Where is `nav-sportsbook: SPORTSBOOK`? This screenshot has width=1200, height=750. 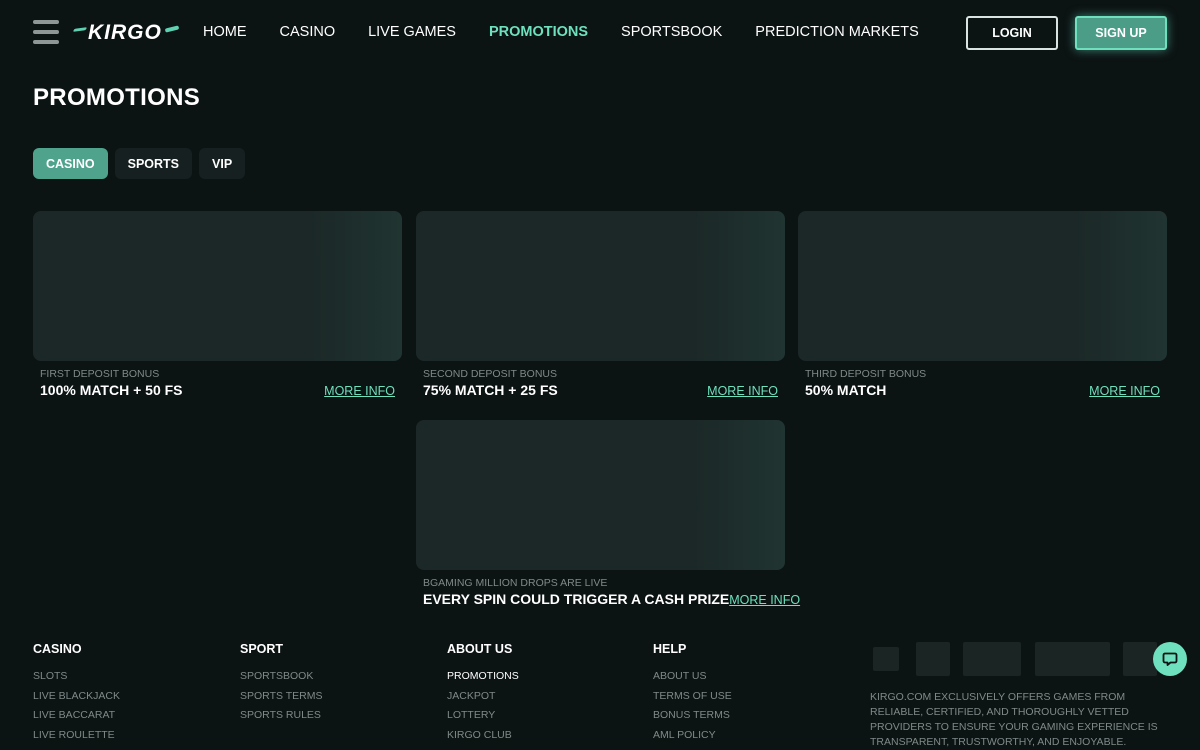 nav-sportsbook: SPORTSBOOK is located at coordinates (671, 32).